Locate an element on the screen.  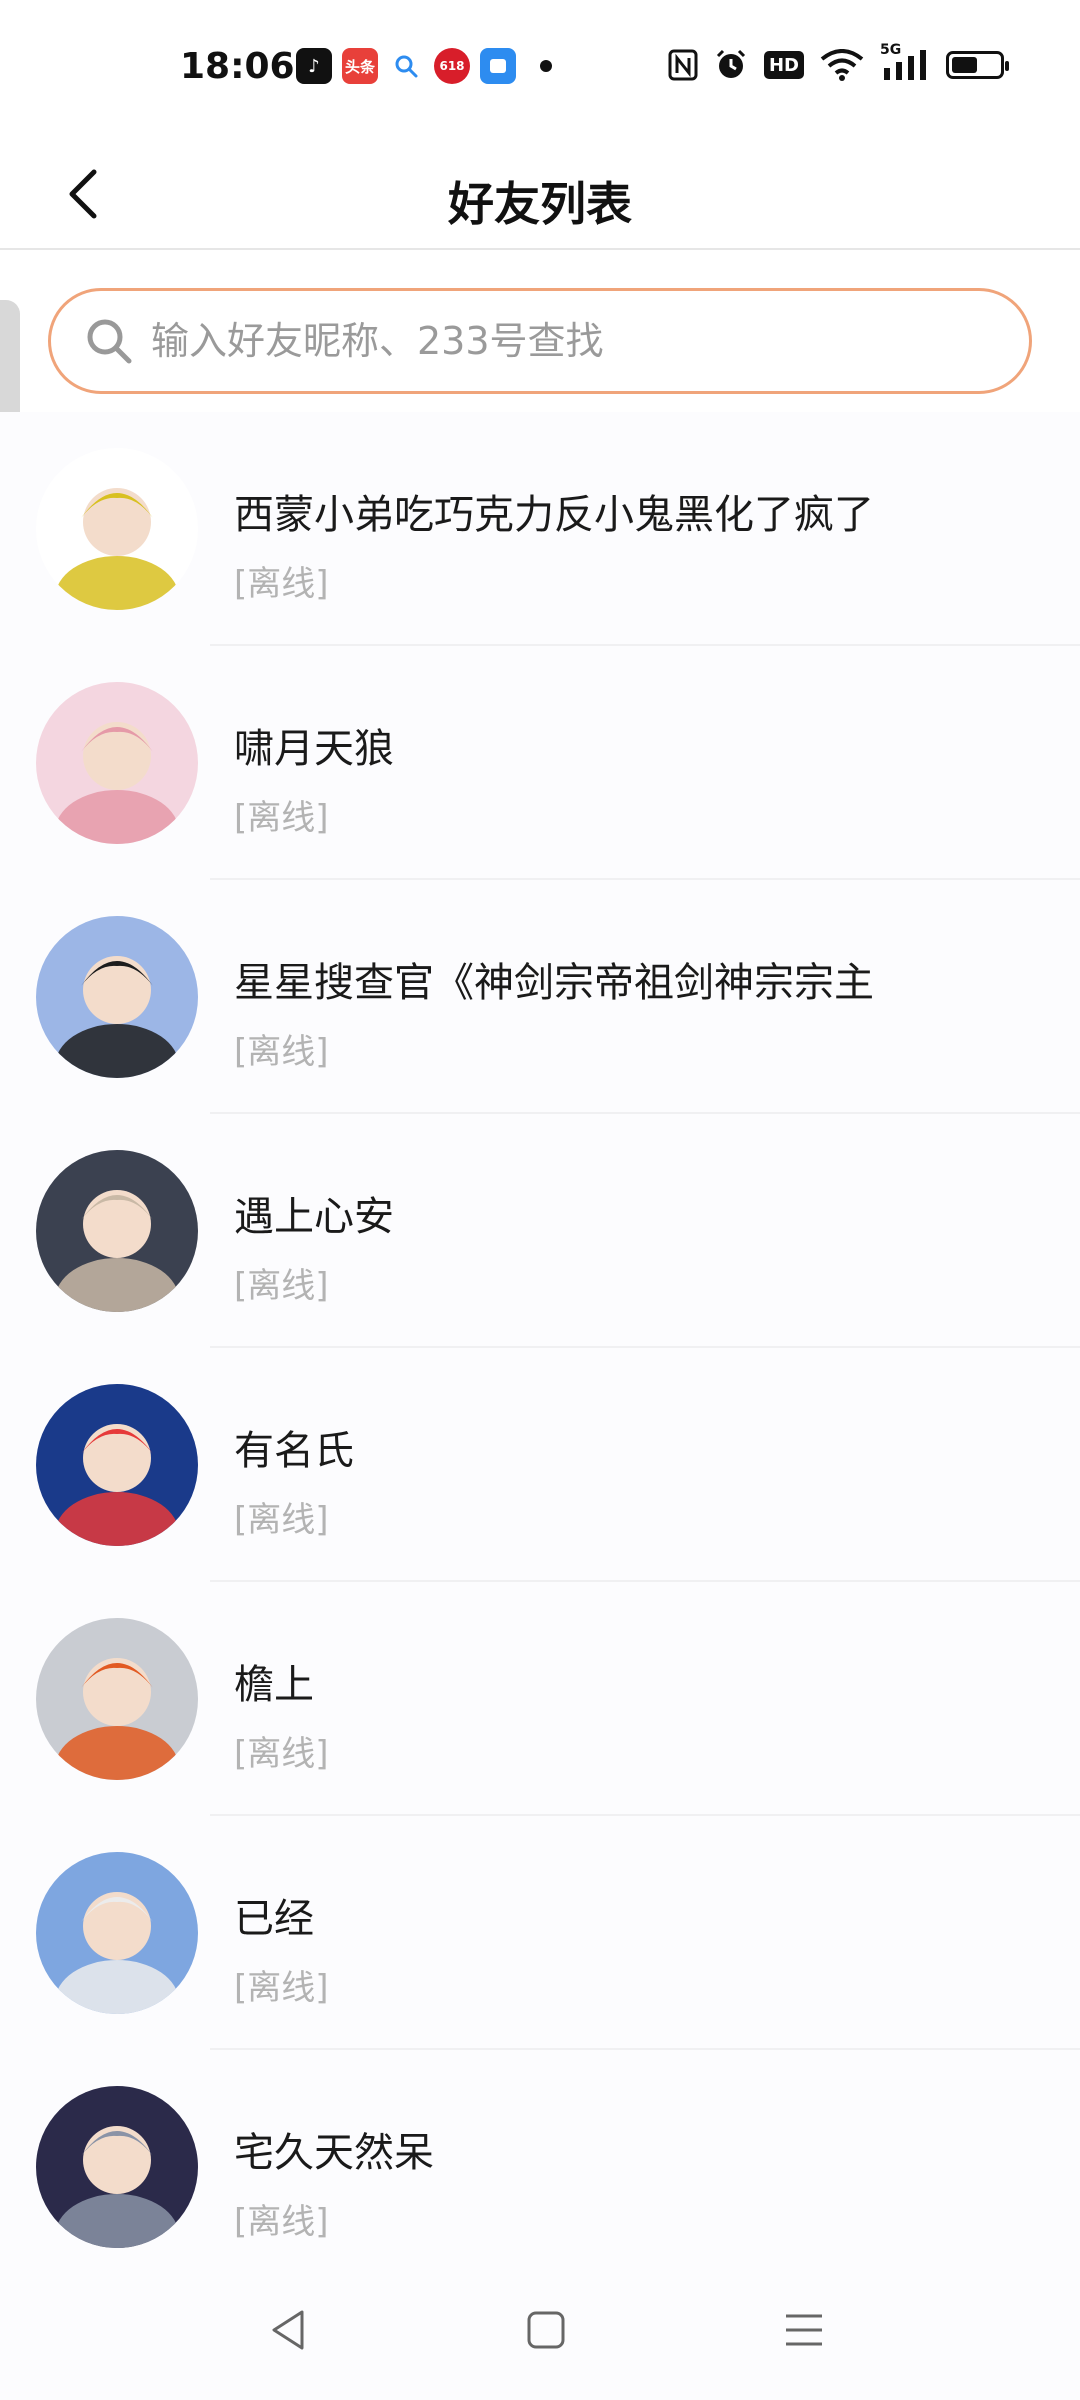
hd-icon: HD is located at coordinates (783, 65).